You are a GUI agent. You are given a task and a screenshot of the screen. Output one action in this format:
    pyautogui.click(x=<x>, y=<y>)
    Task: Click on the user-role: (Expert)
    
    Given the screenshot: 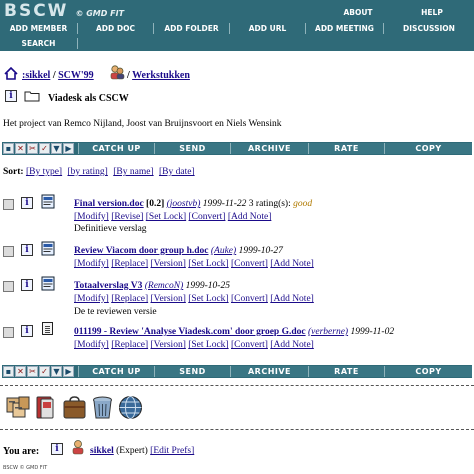 What is the action you would take?
    pyautogui.click(x=132, y=451)
    